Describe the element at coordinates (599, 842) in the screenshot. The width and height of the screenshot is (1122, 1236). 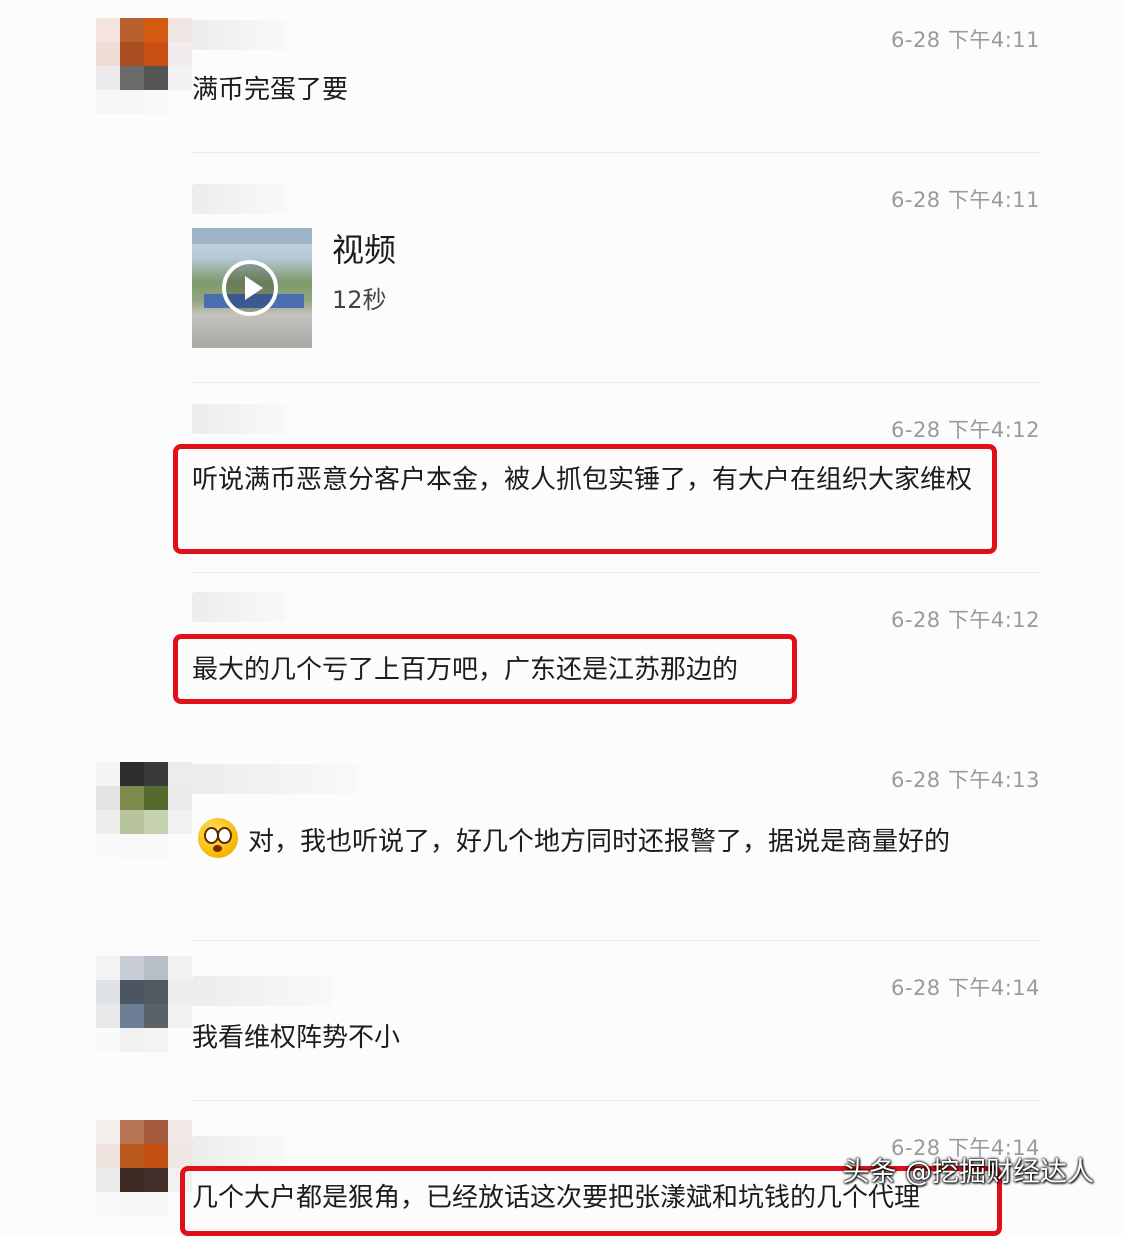
I see `message-text-content: 对，我也听说了，好几个地方同时还报警了，据说是商量好的` at that location.